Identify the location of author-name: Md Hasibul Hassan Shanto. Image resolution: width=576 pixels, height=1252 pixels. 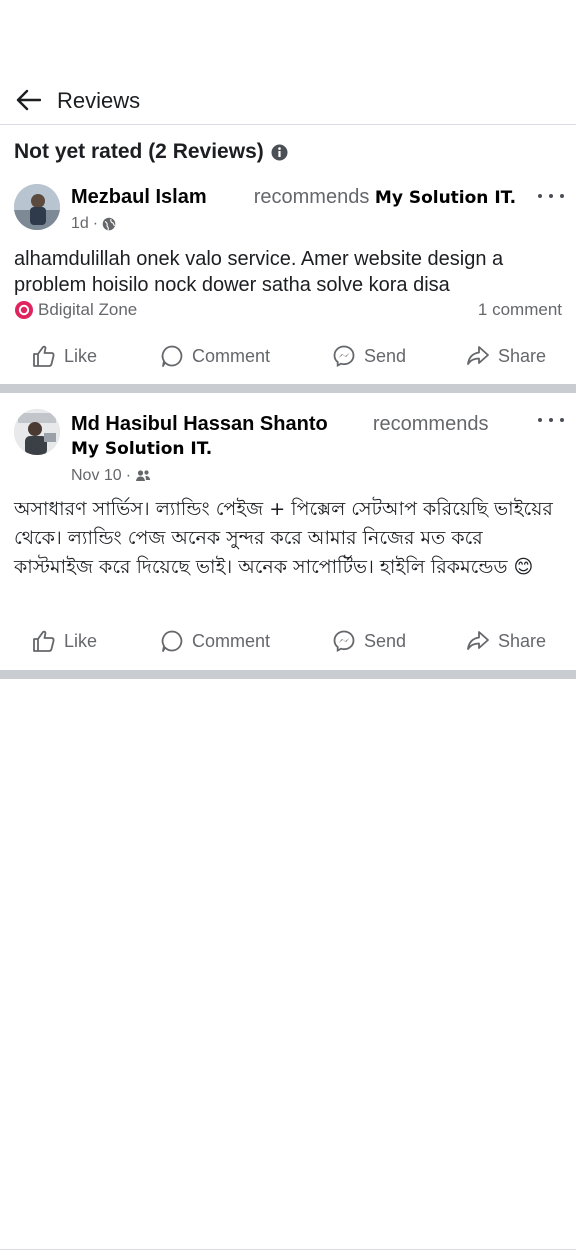
(199, 424).